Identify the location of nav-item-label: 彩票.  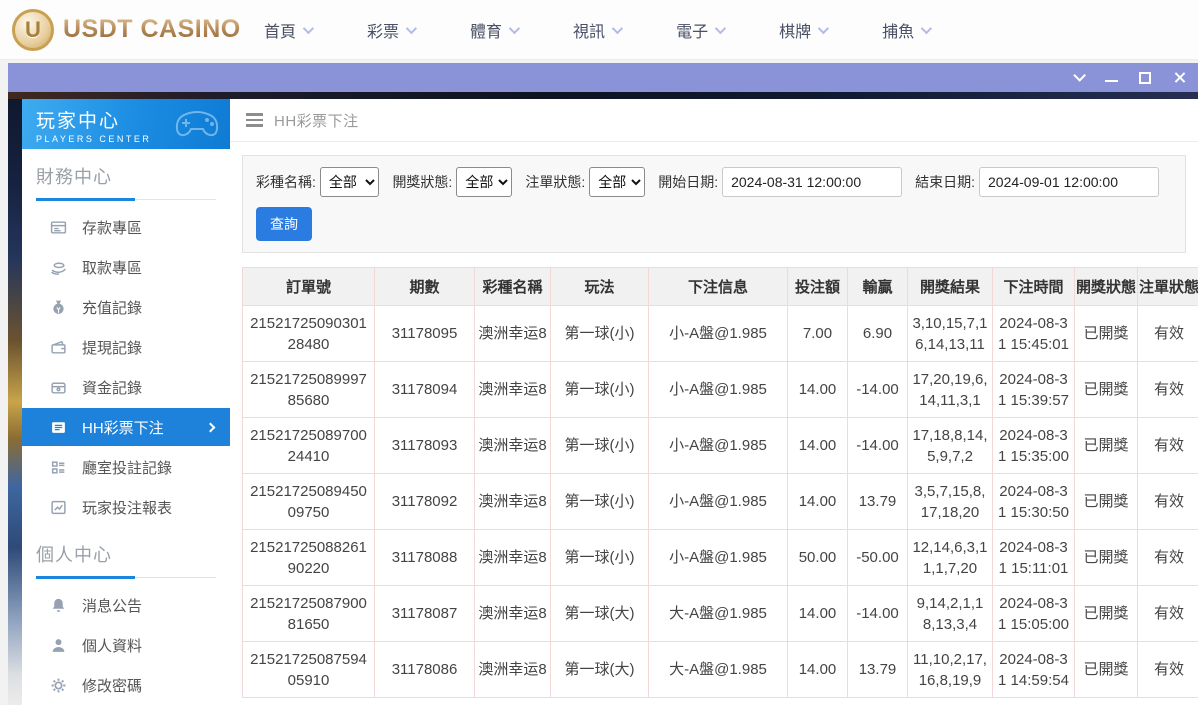
(383, 32).